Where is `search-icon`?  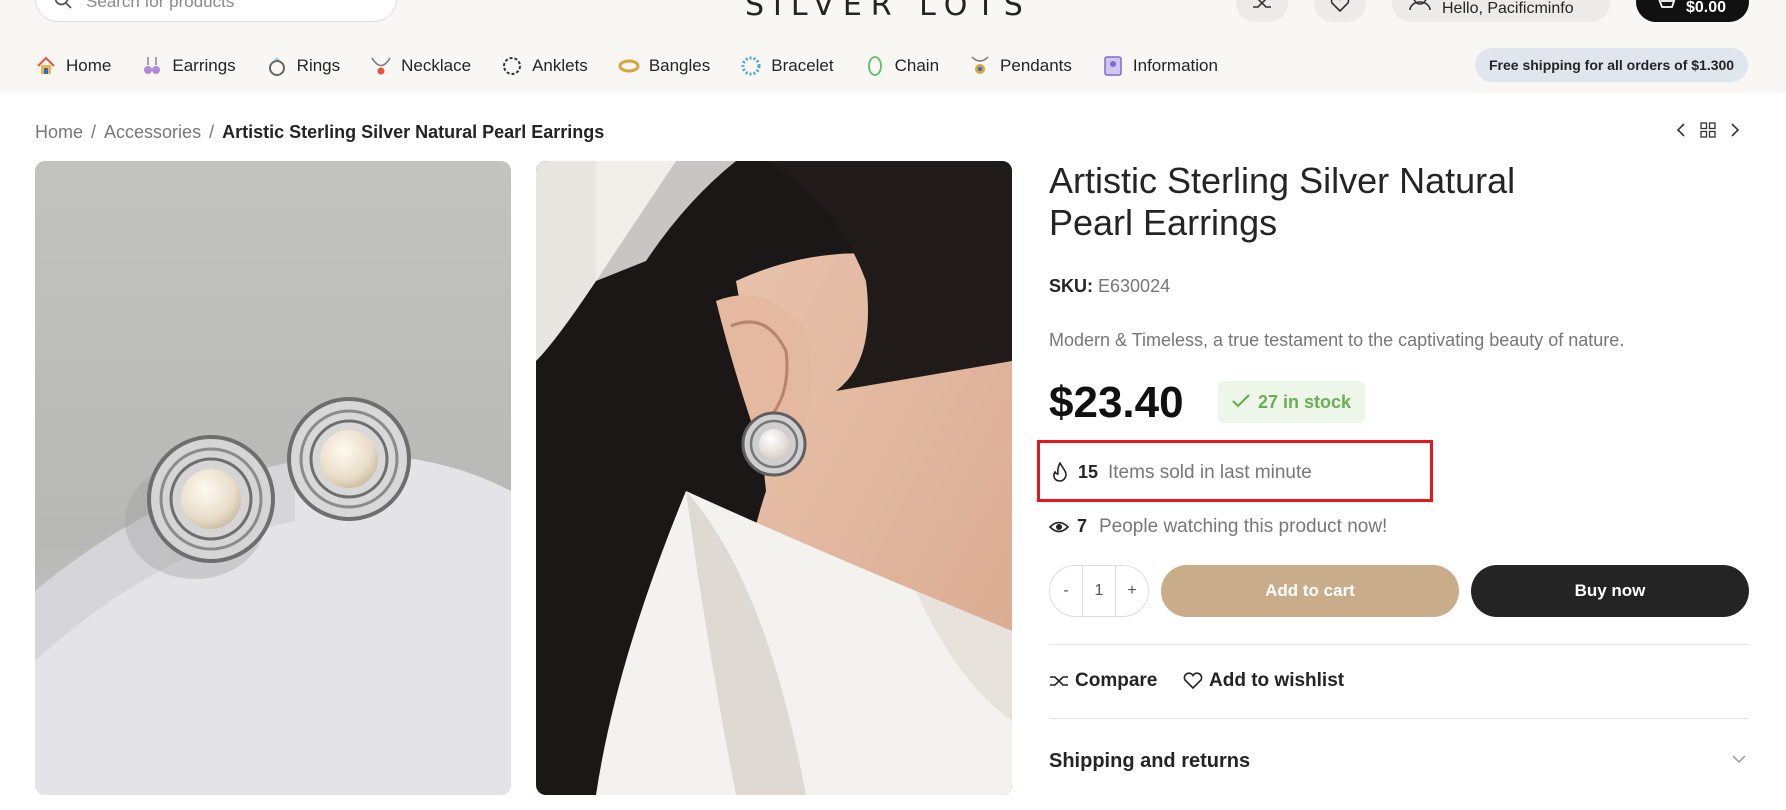
search-icon is located at coordinates (63, 4).